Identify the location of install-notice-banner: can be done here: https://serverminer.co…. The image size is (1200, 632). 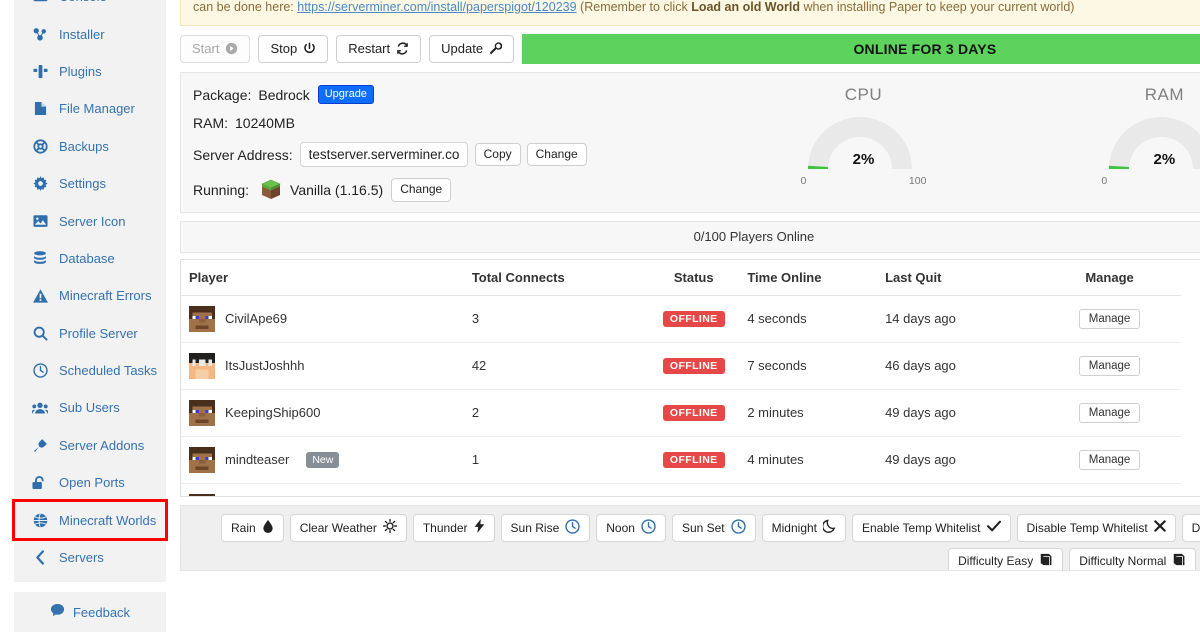
(690, 13).